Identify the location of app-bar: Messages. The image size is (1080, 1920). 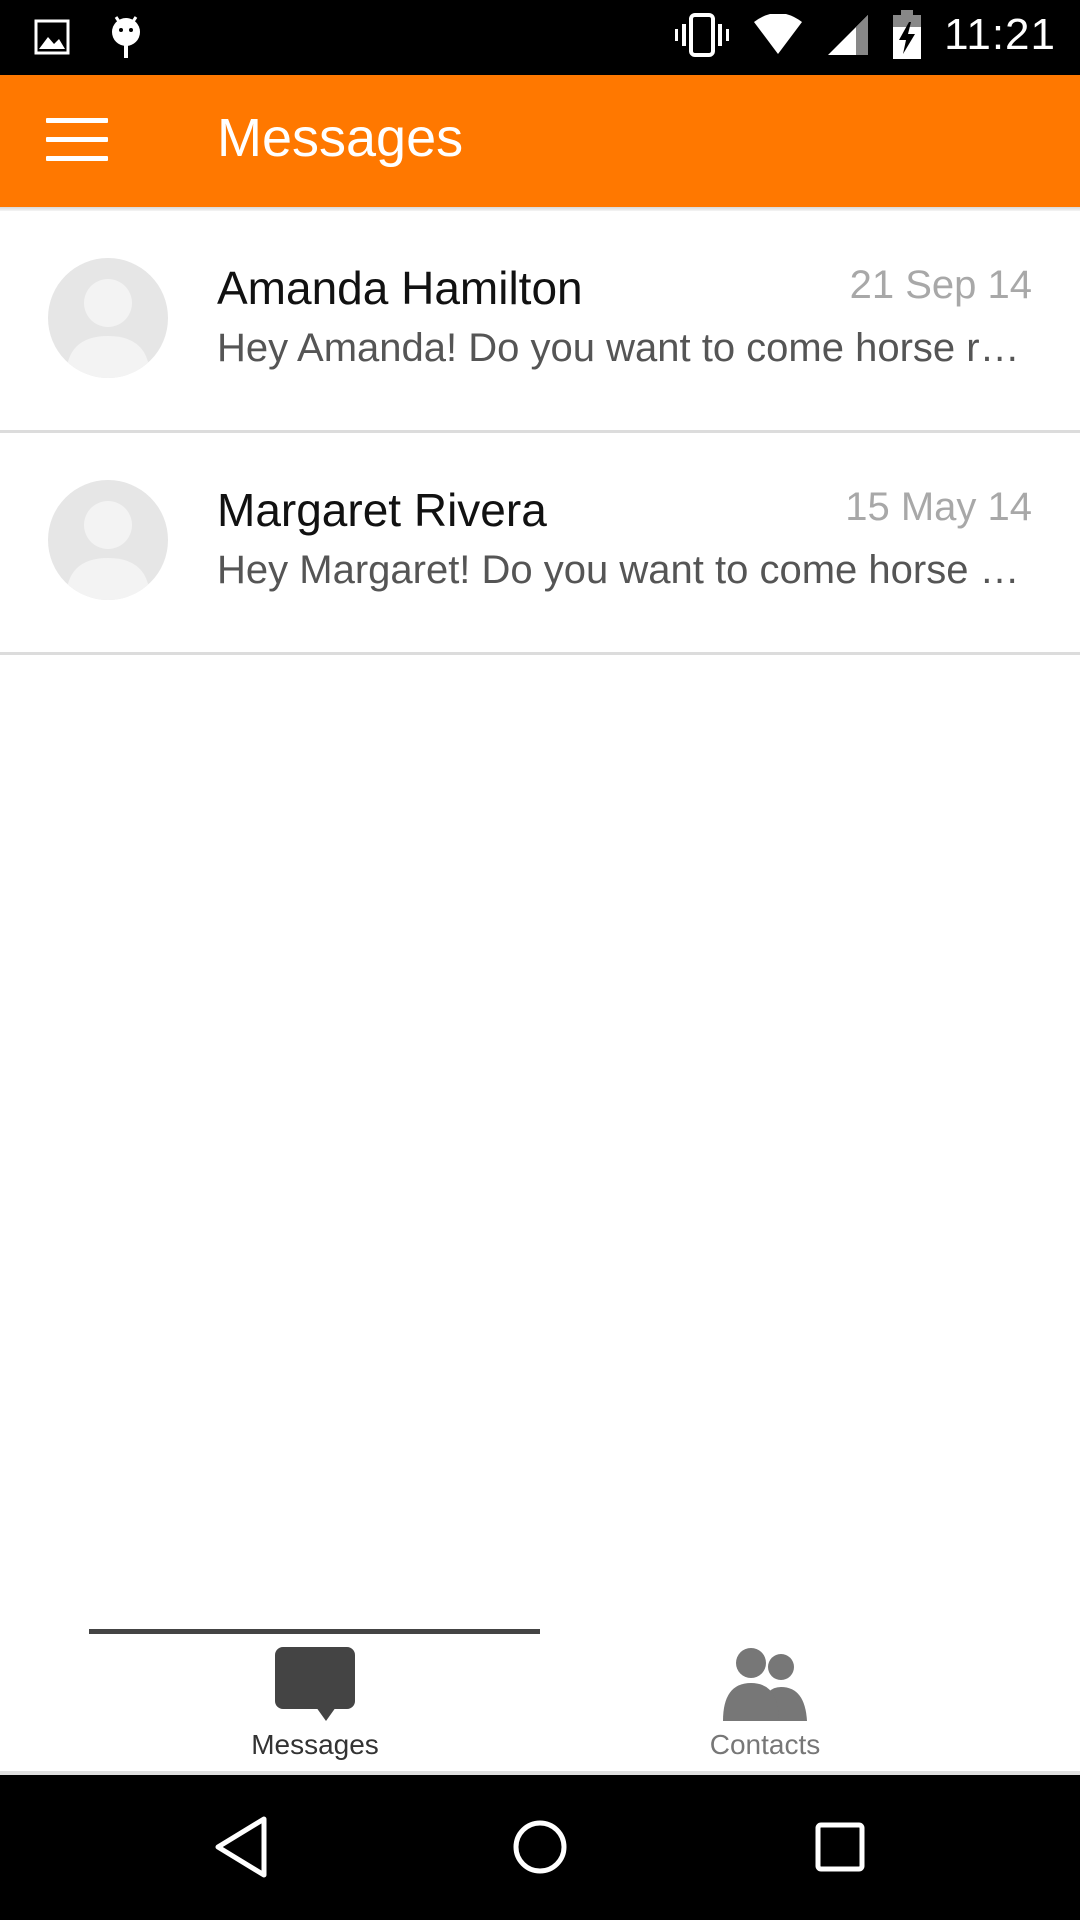
(540, 141).